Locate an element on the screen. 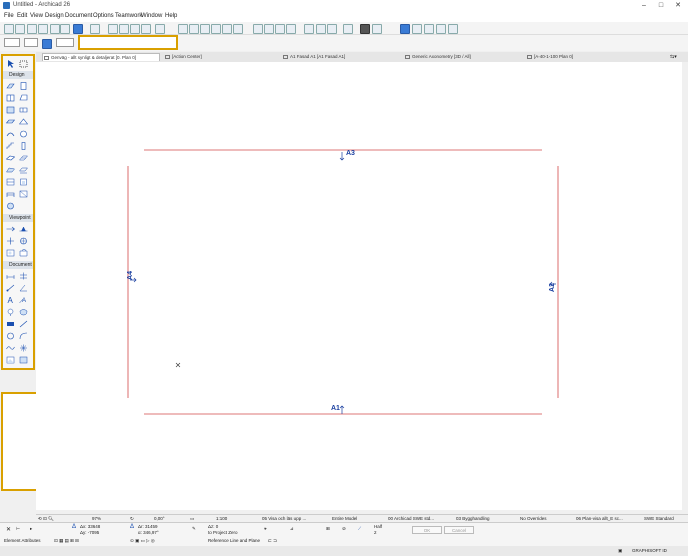 This screenshot has width=688, height=556. curtain-wall-tool-icon is located at coordinates (10, 158).